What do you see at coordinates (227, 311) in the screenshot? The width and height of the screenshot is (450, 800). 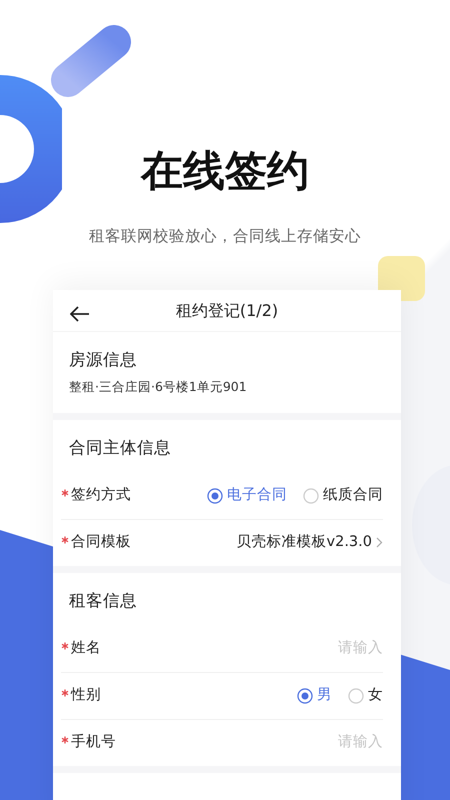 I see `page-title: 租约登记(1/2)` at bounding box center [227, 311].